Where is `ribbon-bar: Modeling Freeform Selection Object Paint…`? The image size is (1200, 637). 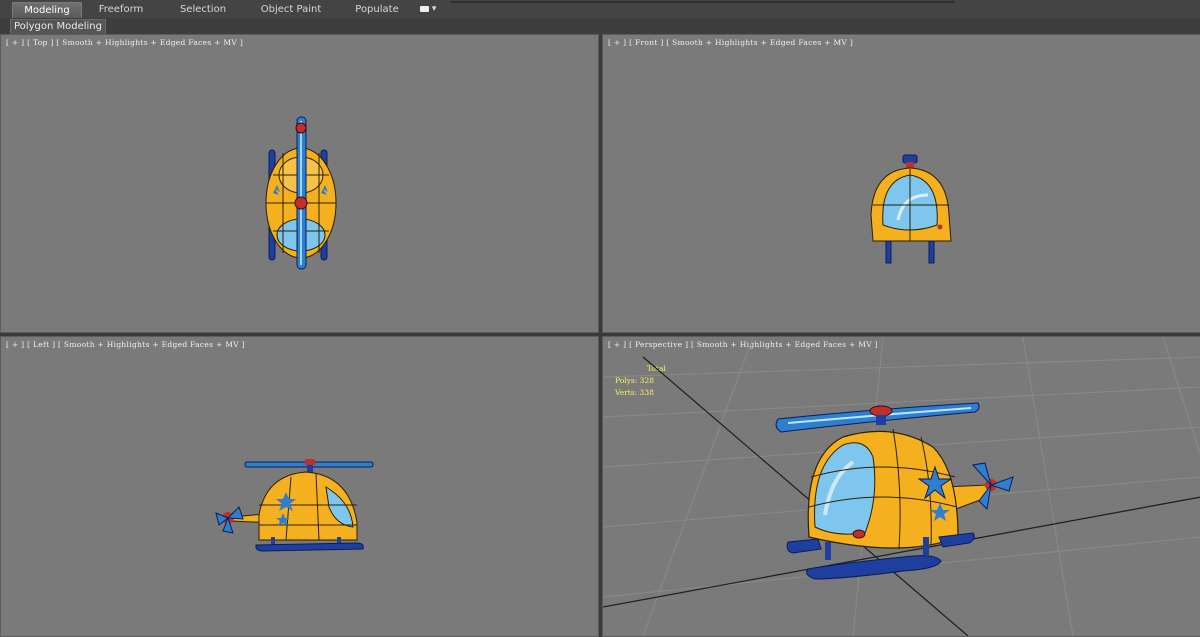 ribbon-bar: Modeling Freeform Selection Object Paint… is located at coordinates (600, 9).